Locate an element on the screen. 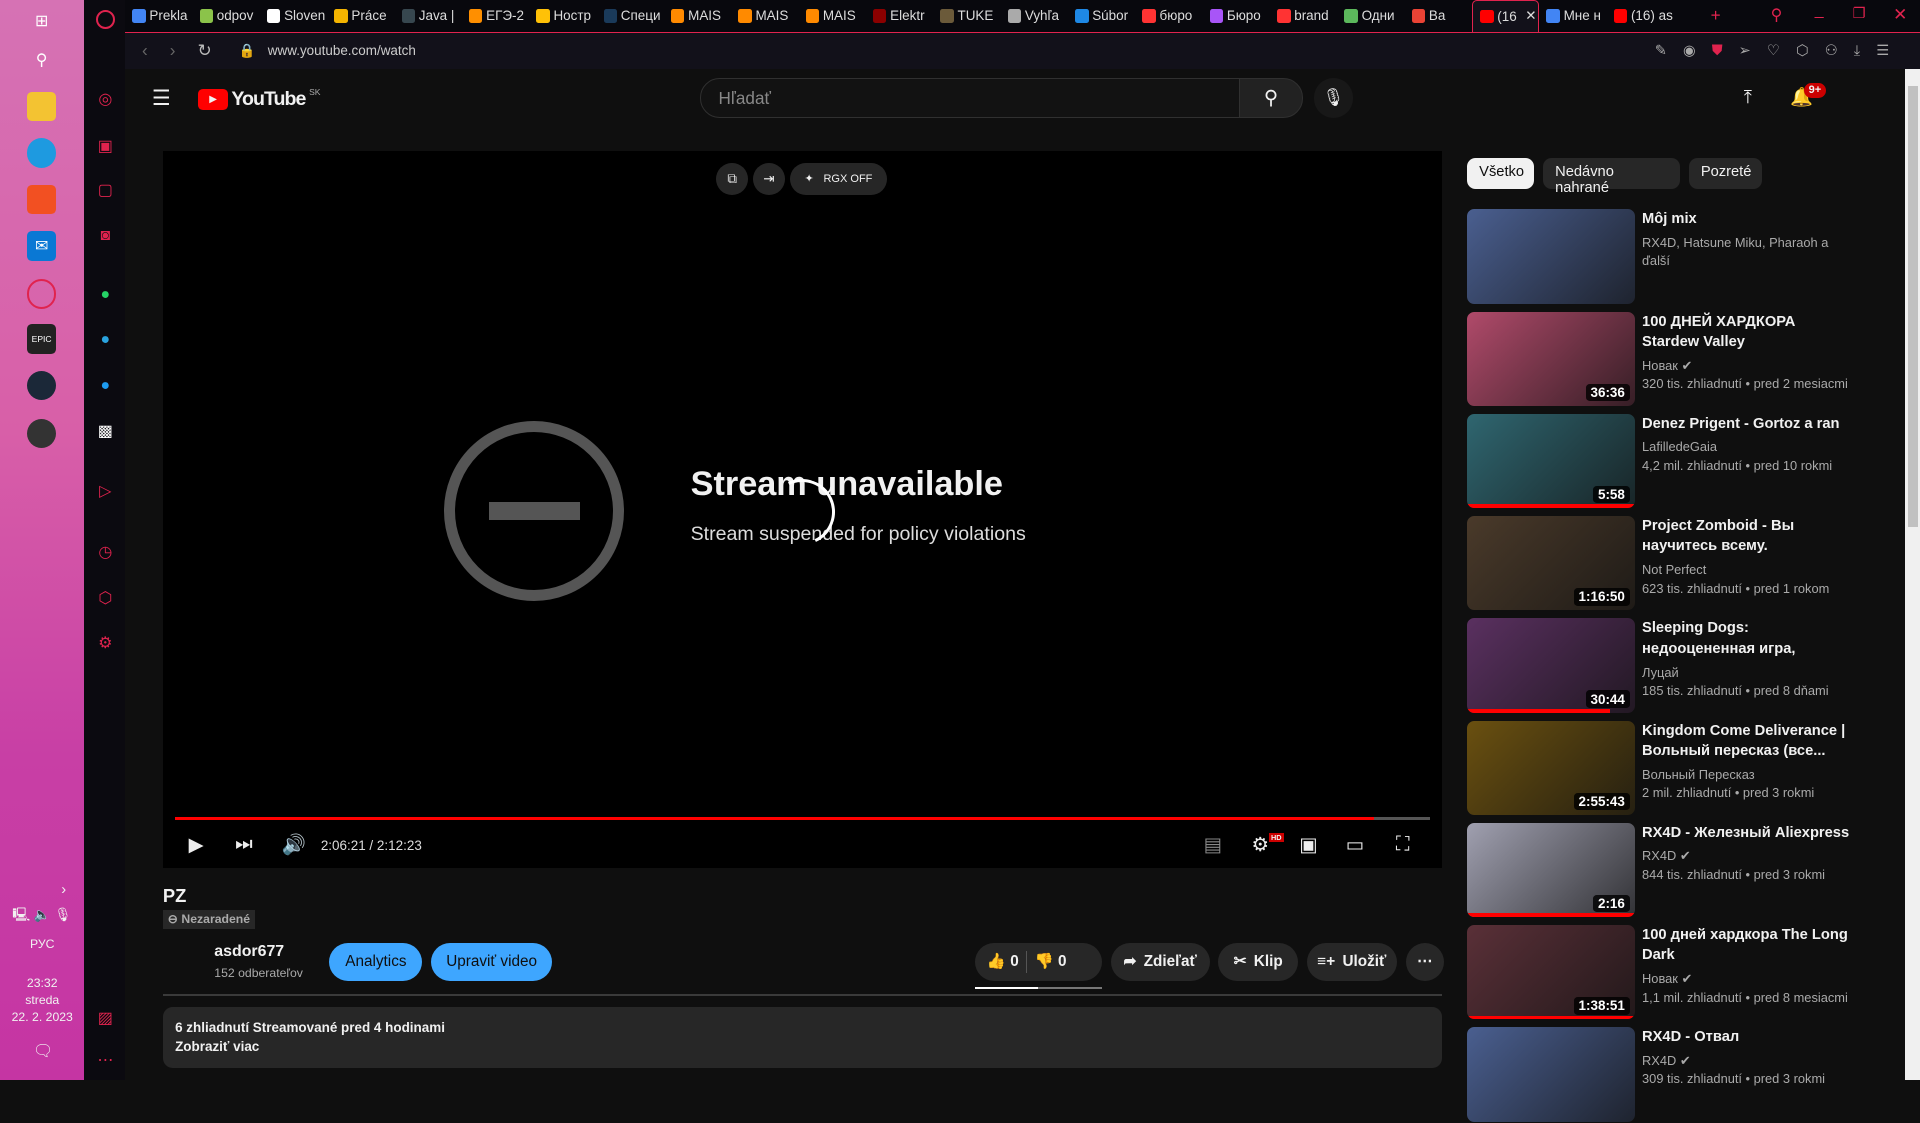 The width and height of the screenshot is (1920, 1123). twitter-icon: ● is located at coordinates (106, 386).